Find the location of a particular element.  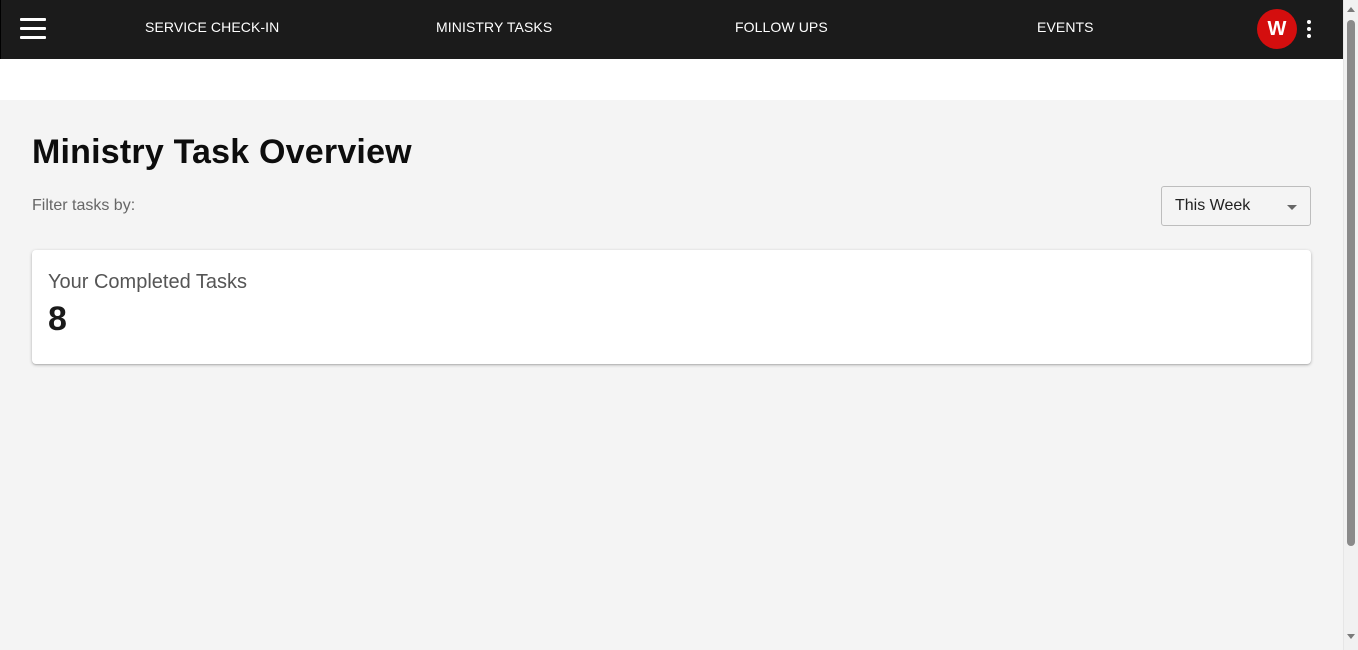

scroll-up-arrow-icon is located at coordinates (1351, 9).